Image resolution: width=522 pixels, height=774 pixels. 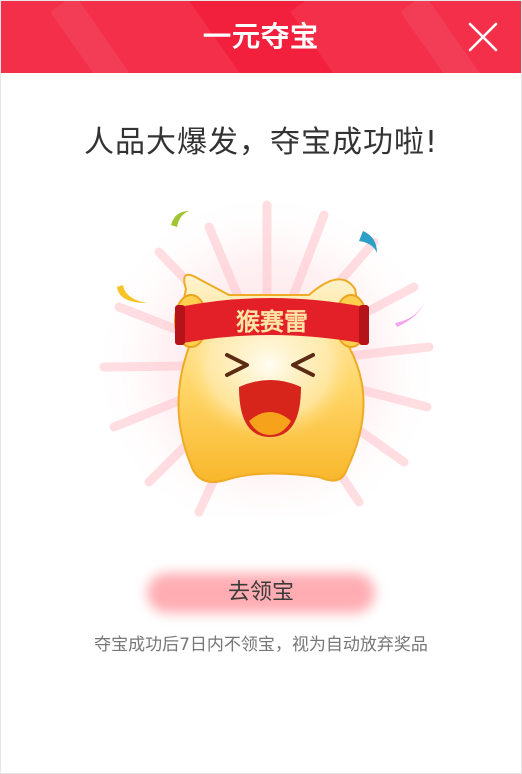 I want to click on claim-prize-button: 去领宝, so click(x=261, y=593).